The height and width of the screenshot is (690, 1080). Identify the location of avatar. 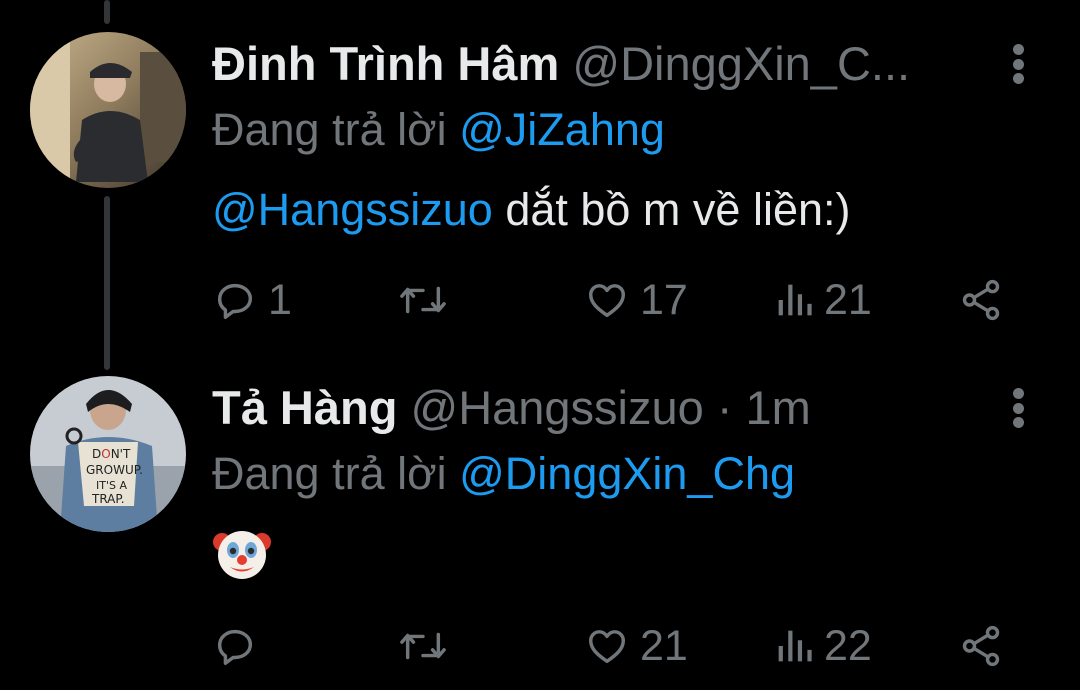
(108, 110).